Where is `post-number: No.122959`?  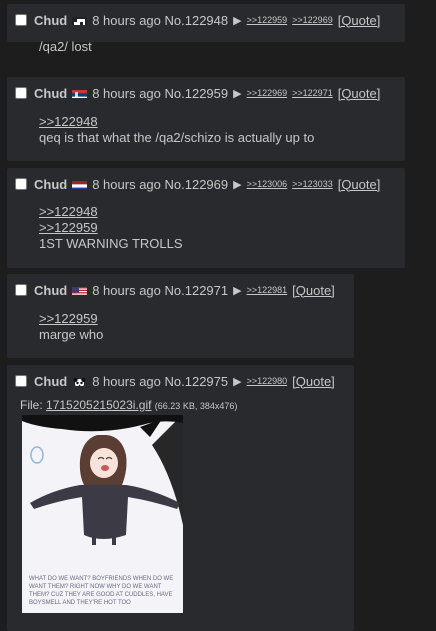 post-number: No.122959 is located at coordinates (197, 93).